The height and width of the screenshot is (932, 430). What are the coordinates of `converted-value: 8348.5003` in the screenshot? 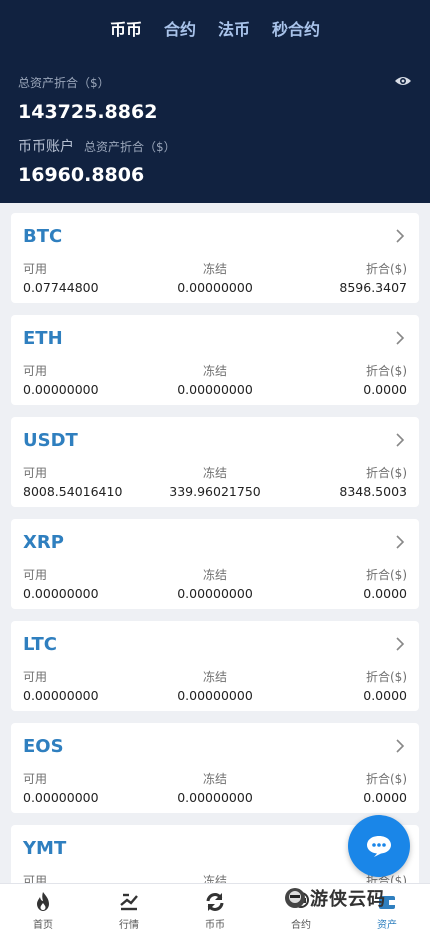 It's located at (373, 491).